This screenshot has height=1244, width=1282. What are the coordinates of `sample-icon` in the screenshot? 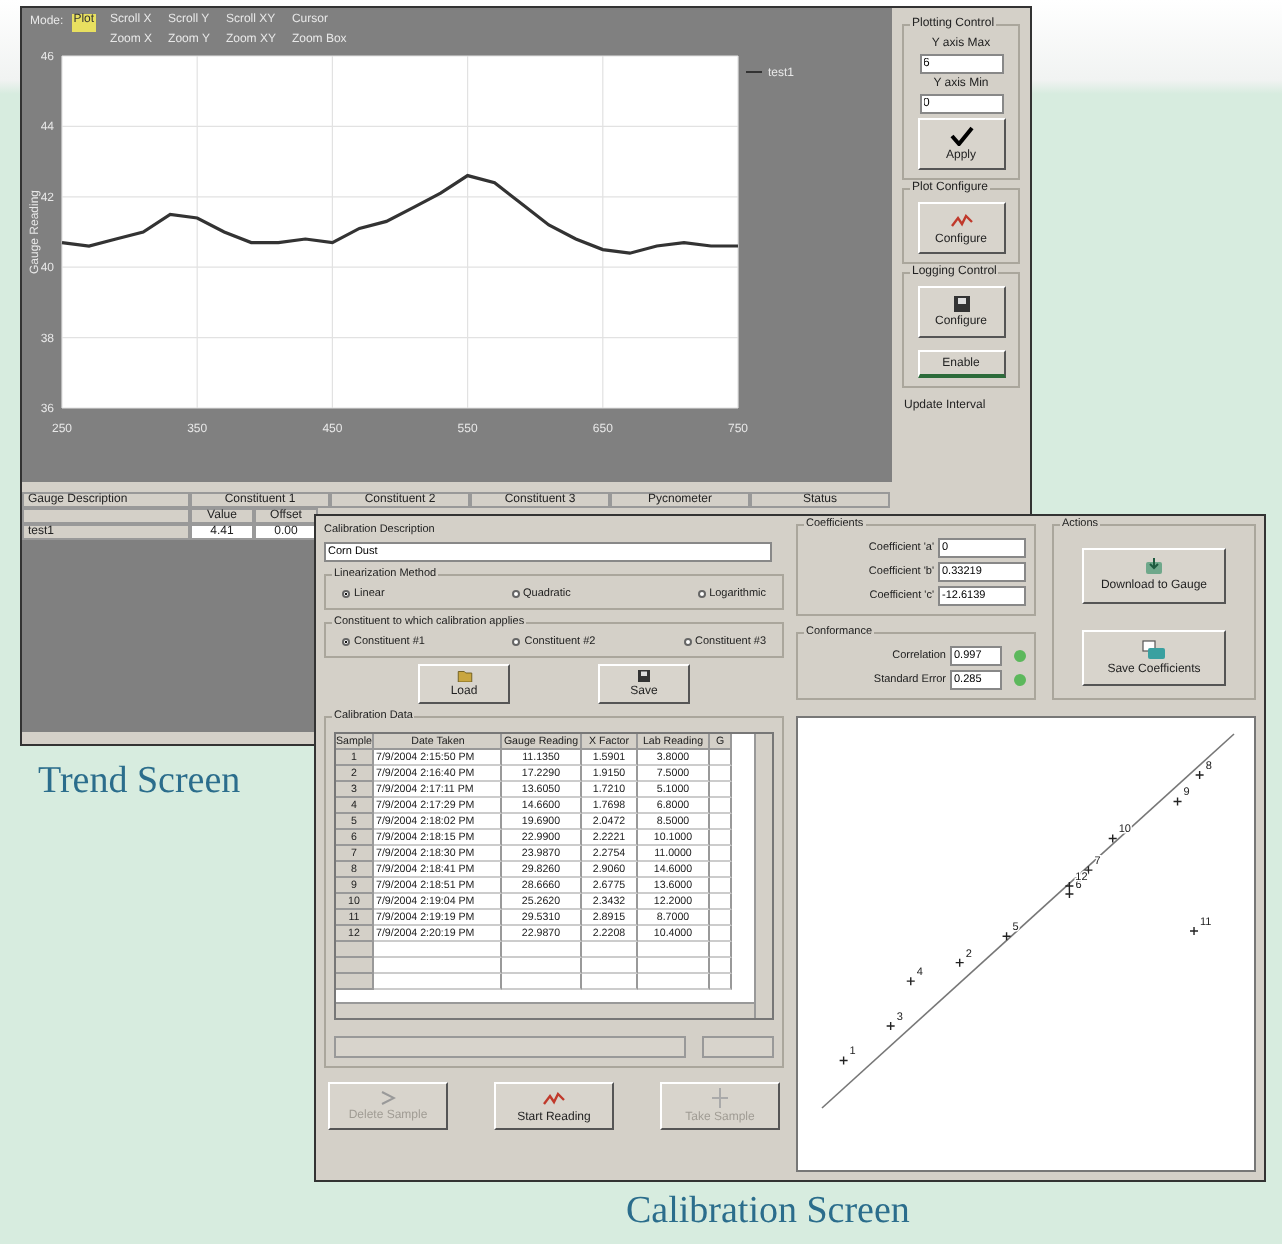 It's located at (720, 1098).